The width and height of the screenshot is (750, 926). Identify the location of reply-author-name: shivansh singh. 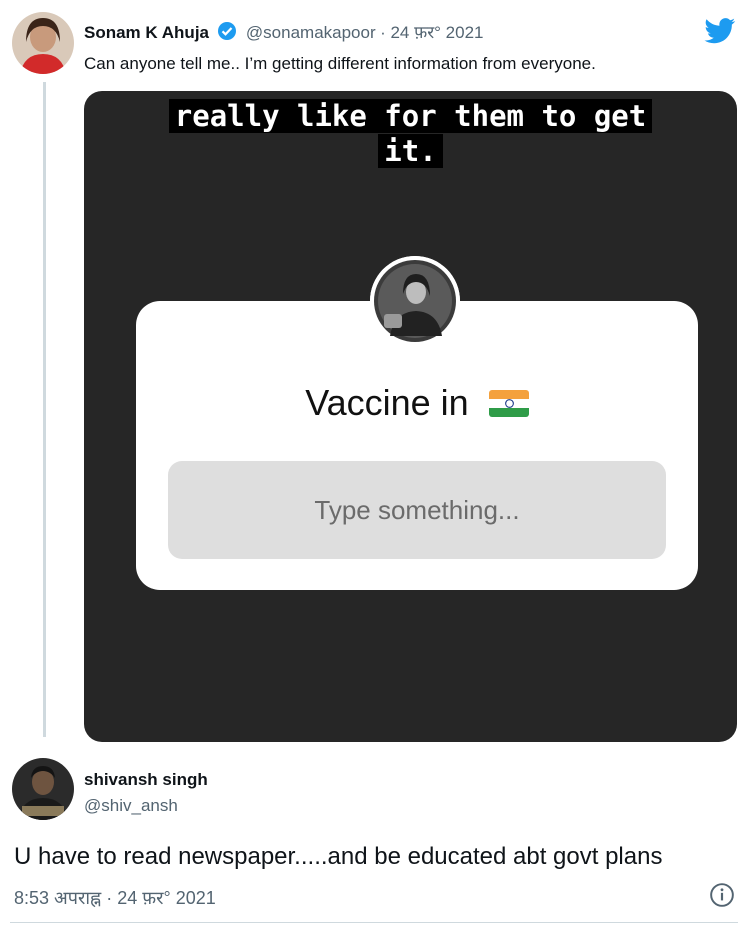
(146, 780).